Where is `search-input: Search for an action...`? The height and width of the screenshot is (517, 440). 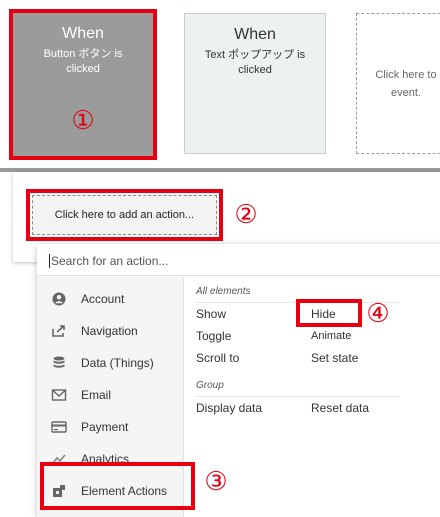
search-input: Search for an action... is located at coordinates (238, 261).